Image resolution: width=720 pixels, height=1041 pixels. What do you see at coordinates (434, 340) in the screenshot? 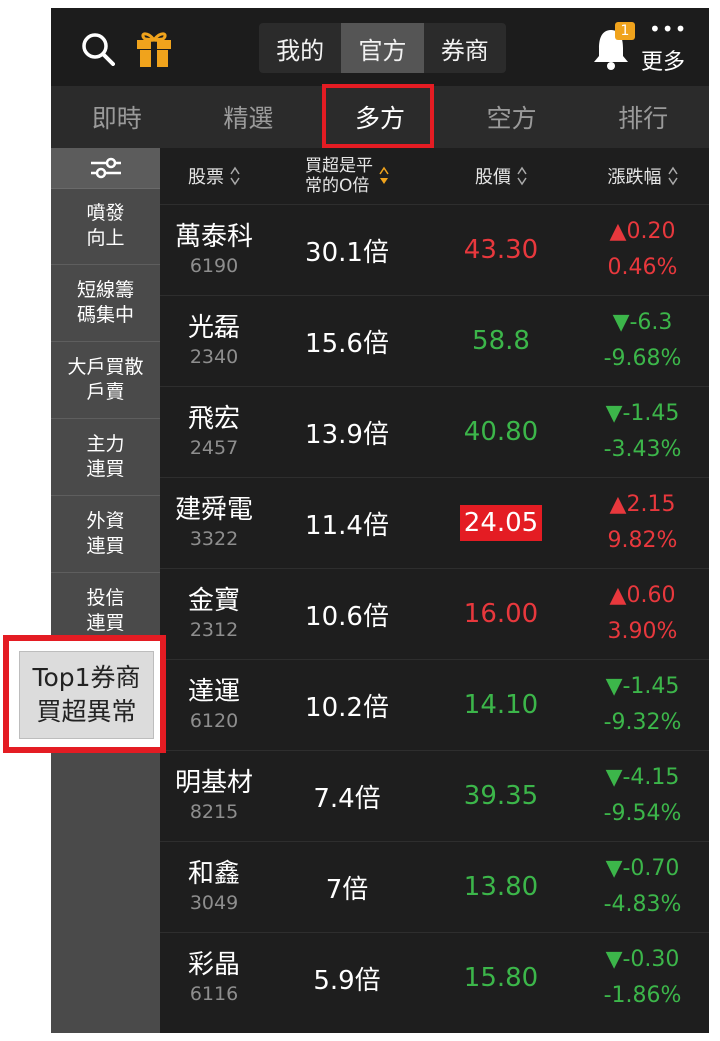
I see `table-row: 光磊 2340 15.6倍 58.8 ▼-6.3 -9.68%` at bounding box center [434, 340].